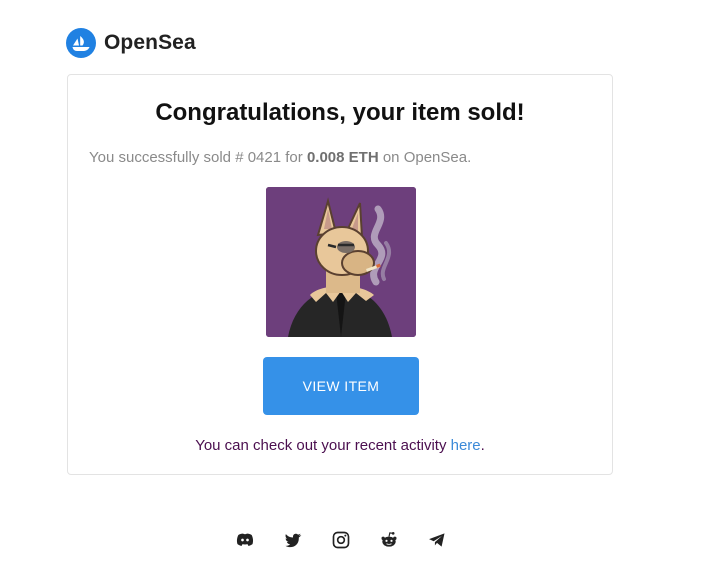  What do you see at coordinates (482, 445) in the screenshot?
I see `activity-period: .` at bounding box center [482, 445].